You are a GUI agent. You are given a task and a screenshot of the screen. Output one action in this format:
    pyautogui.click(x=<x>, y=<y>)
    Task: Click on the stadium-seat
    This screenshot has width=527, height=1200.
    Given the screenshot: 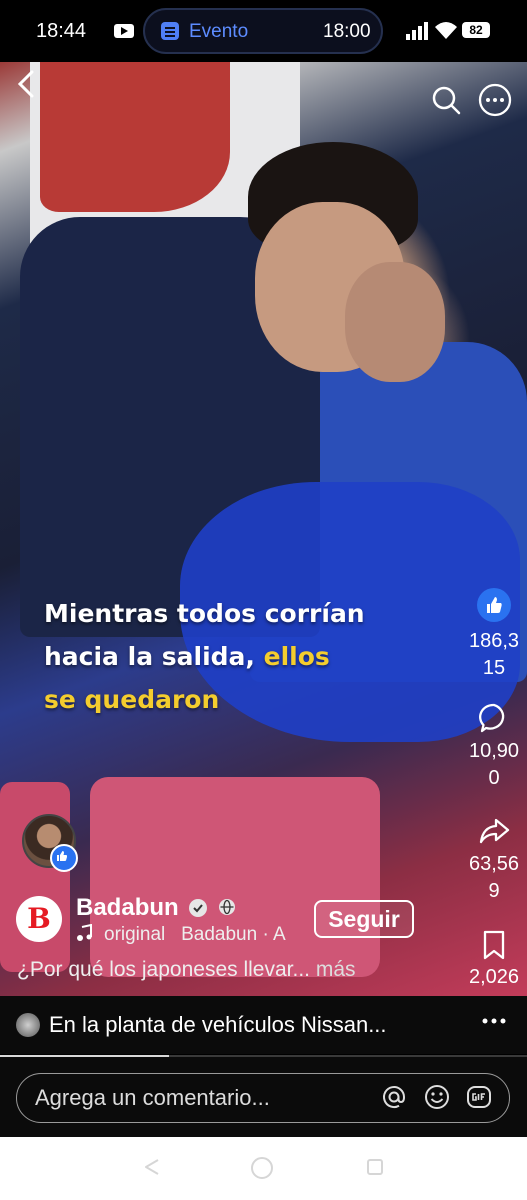 What is the action you would take?
    pyautogui.click(x=235, y=877)
    